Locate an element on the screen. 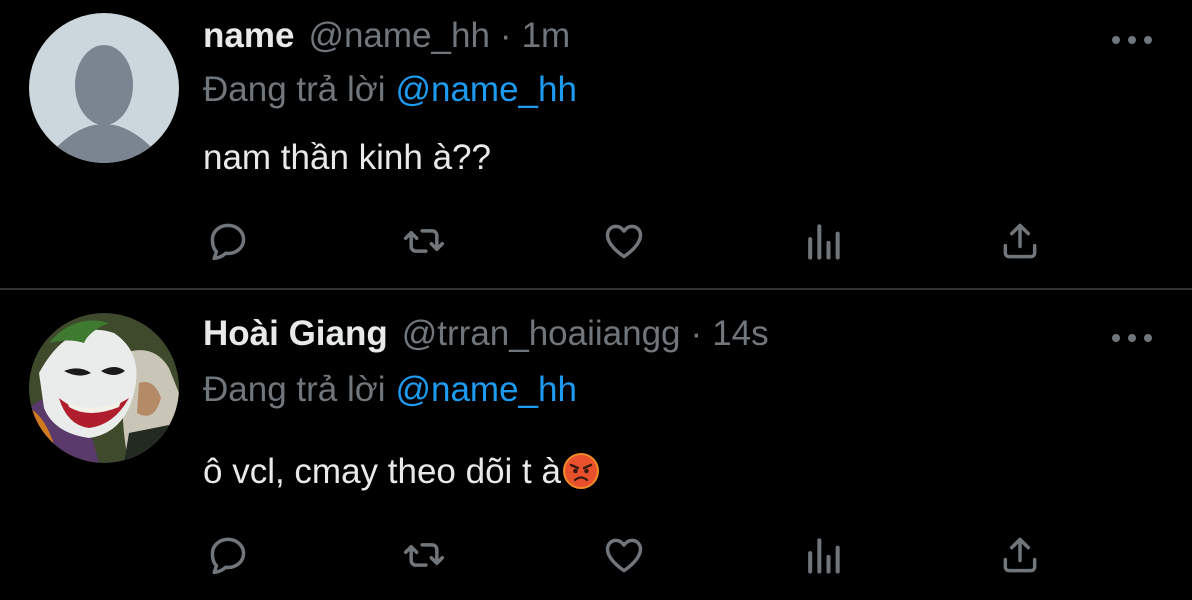 The width and height of the screenshot is (1192, 600). tweet-header: Hoài Giang @trran_hoaiiangg · 14s is located at coordinates (486, 337).